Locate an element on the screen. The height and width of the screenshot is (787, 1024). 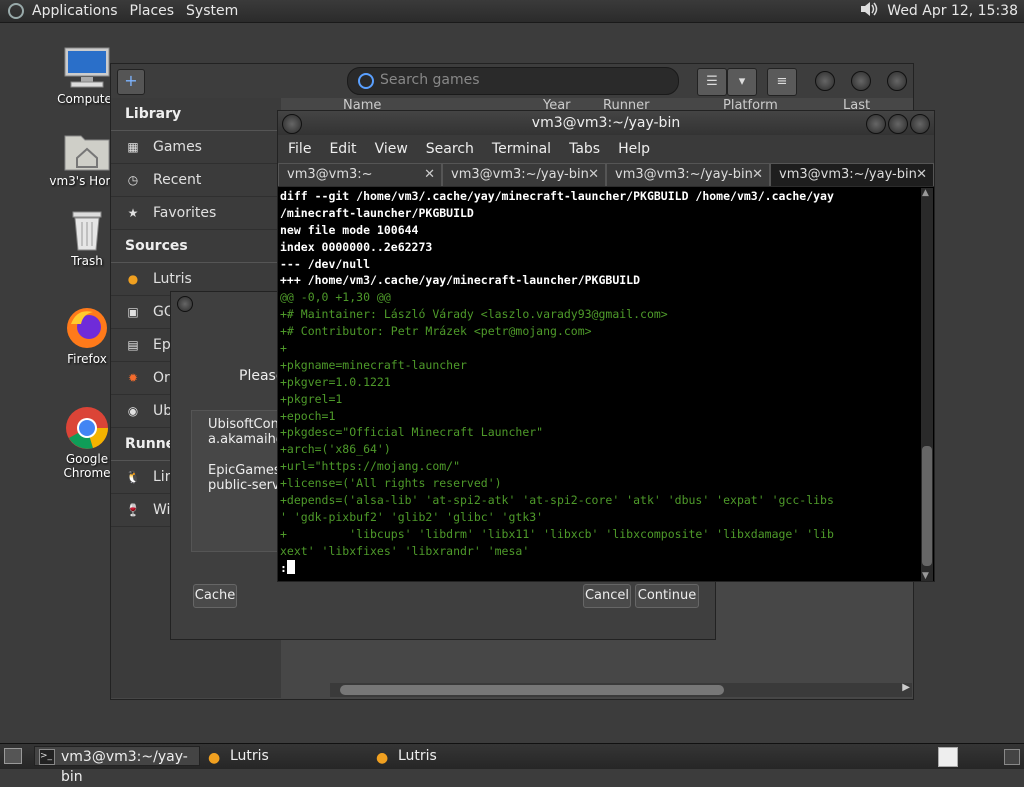
view-dropdown-button: ▾ is located at coordinates (742, 82).